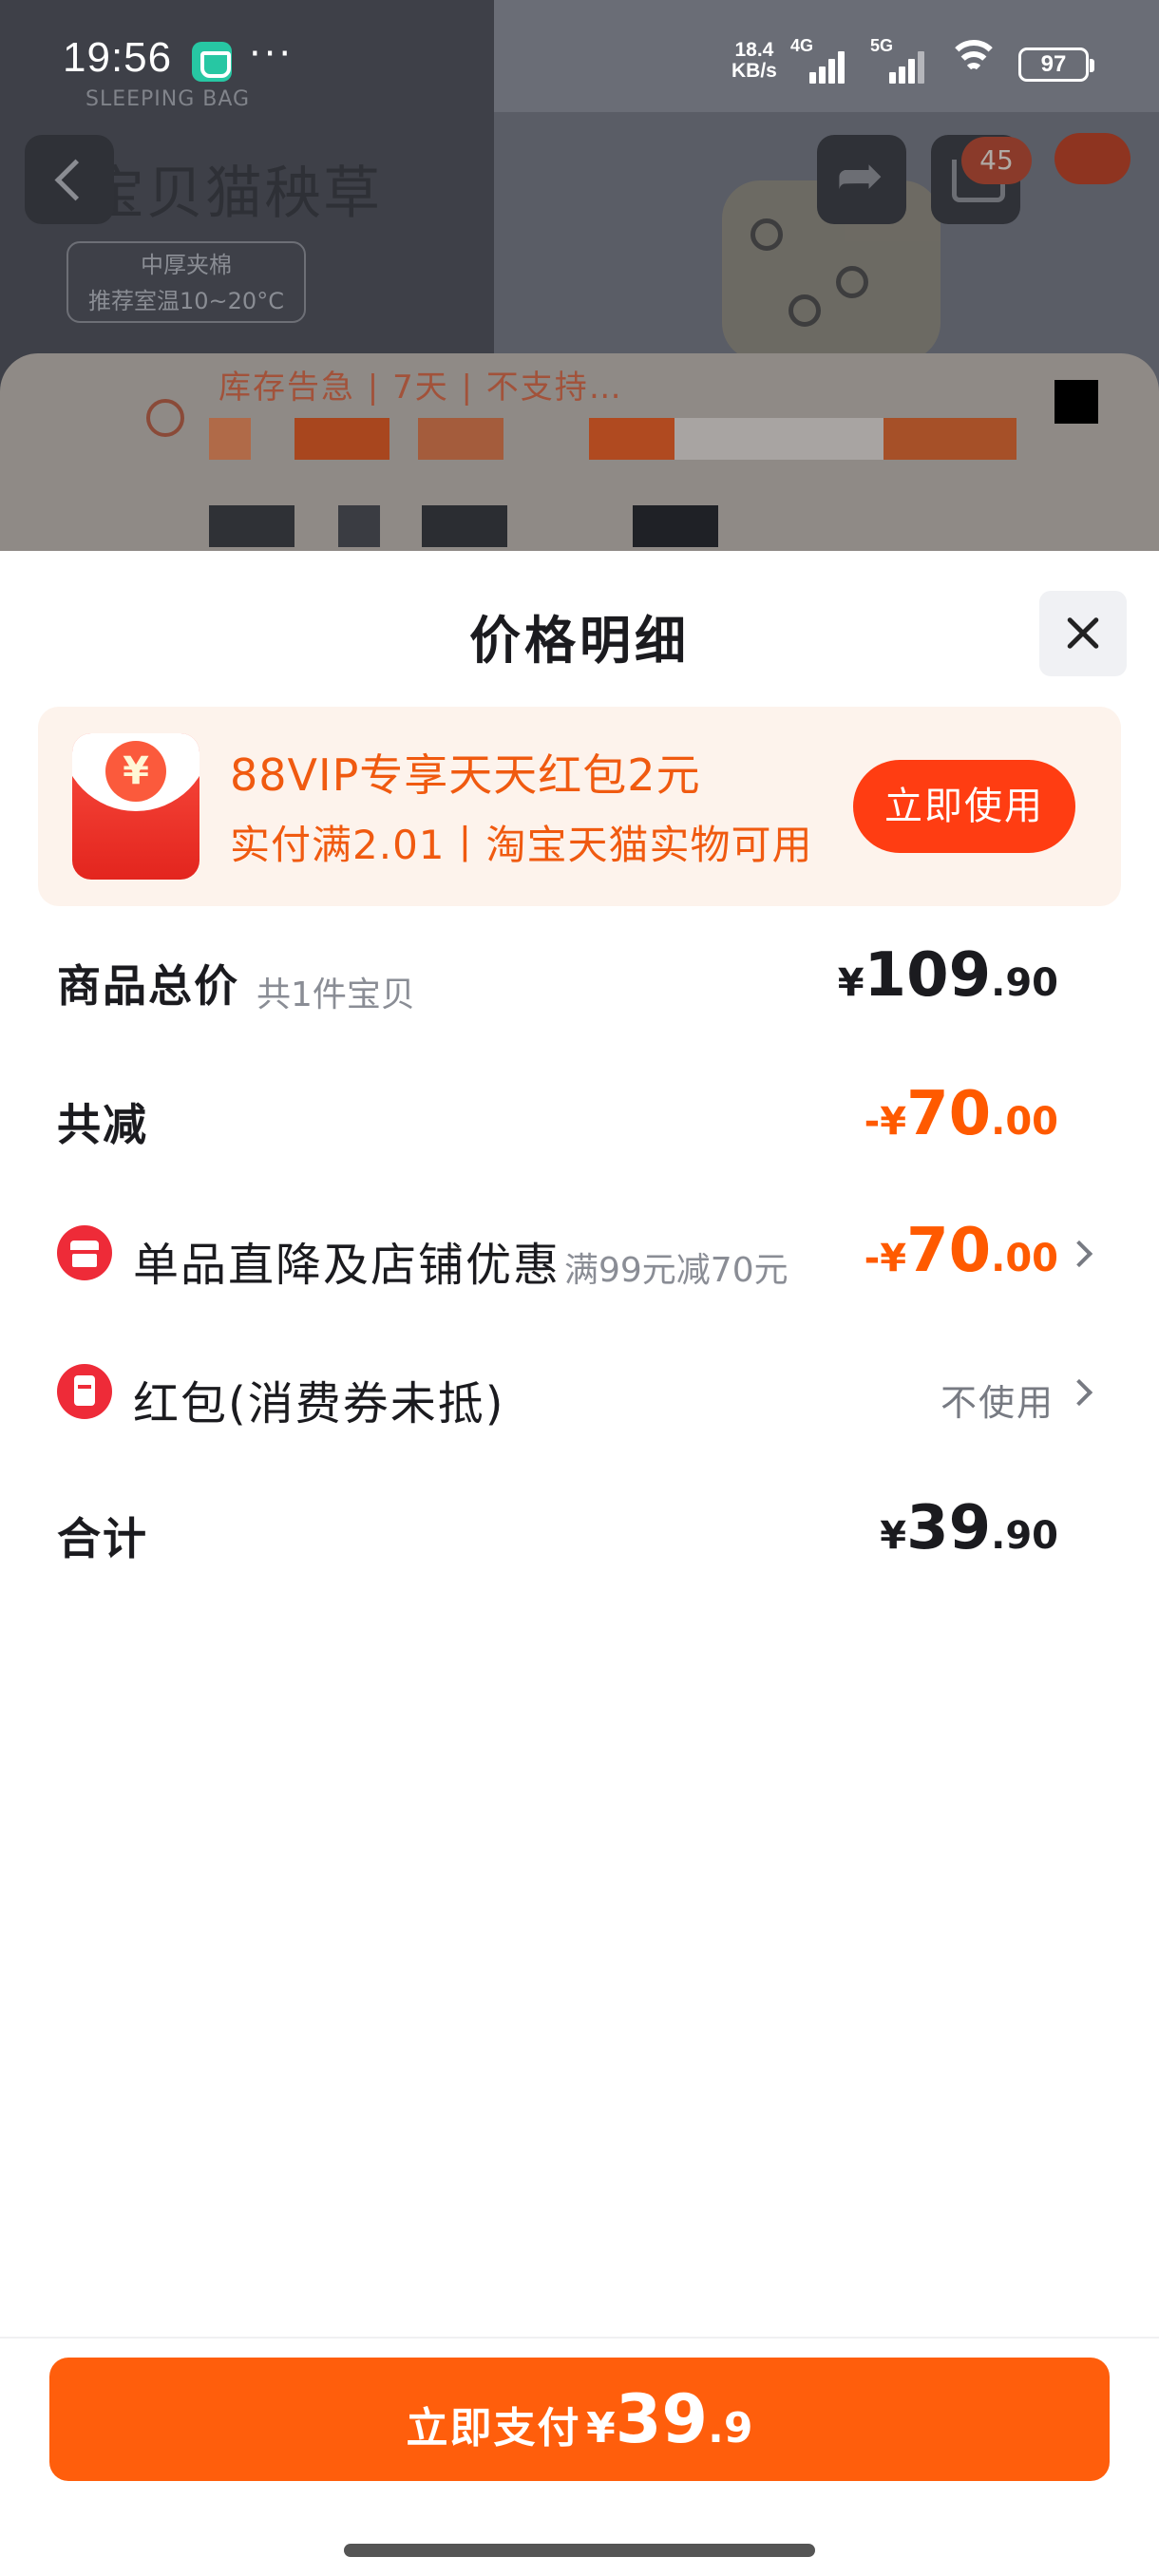  What do you see at coordinates (84, 1252) in the screenshot?
I see `shop-discount-icon` at bounding box center [84, 1252].